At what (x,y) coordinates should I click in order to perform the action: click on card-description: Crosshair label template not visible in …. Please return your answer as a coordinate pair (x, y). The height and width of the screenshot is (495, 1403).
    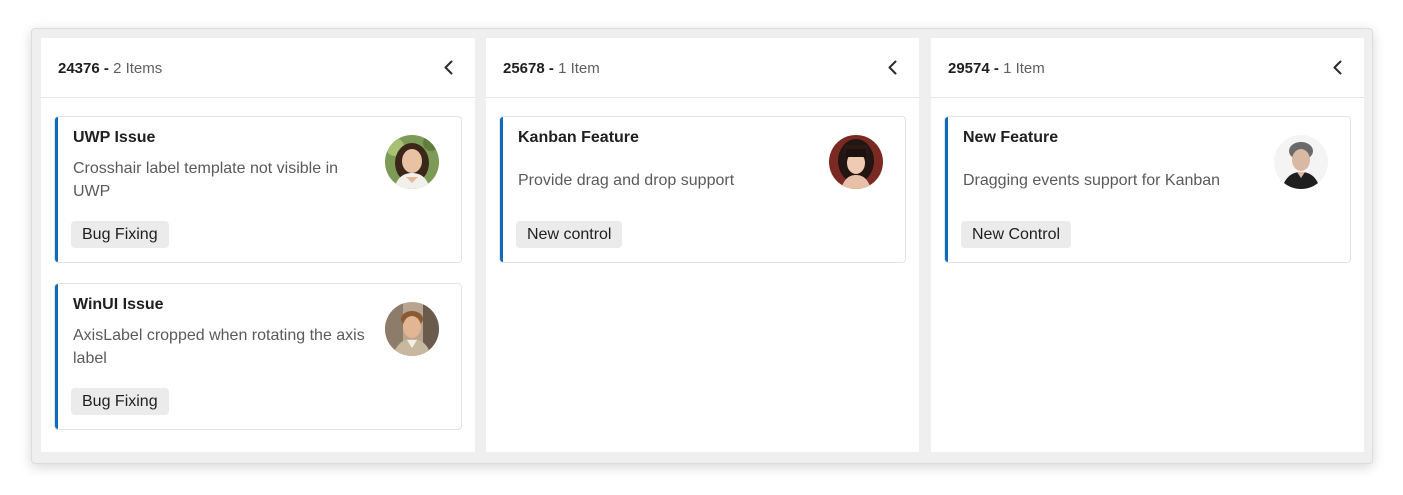
    Looking at the image, I should click on (206, 180).